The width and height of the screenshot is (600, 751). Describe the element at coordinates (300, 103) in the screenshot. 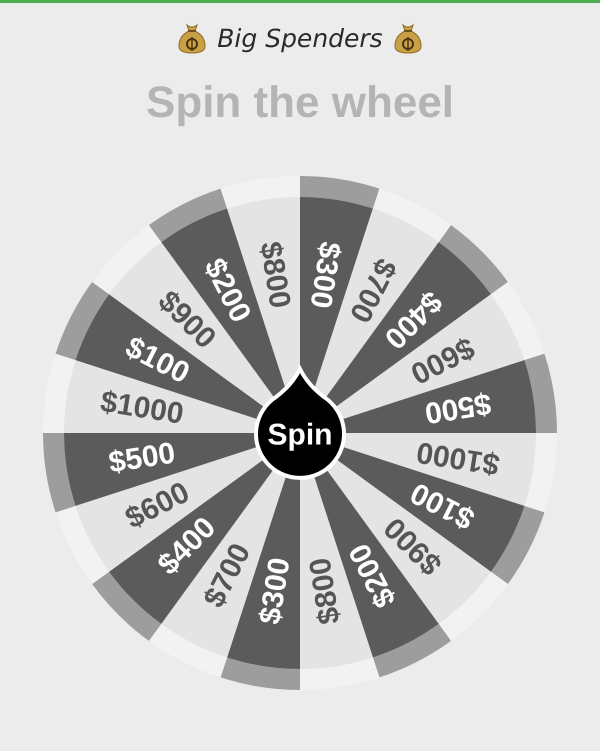

I see `heading: Spin the wheel` at that location.